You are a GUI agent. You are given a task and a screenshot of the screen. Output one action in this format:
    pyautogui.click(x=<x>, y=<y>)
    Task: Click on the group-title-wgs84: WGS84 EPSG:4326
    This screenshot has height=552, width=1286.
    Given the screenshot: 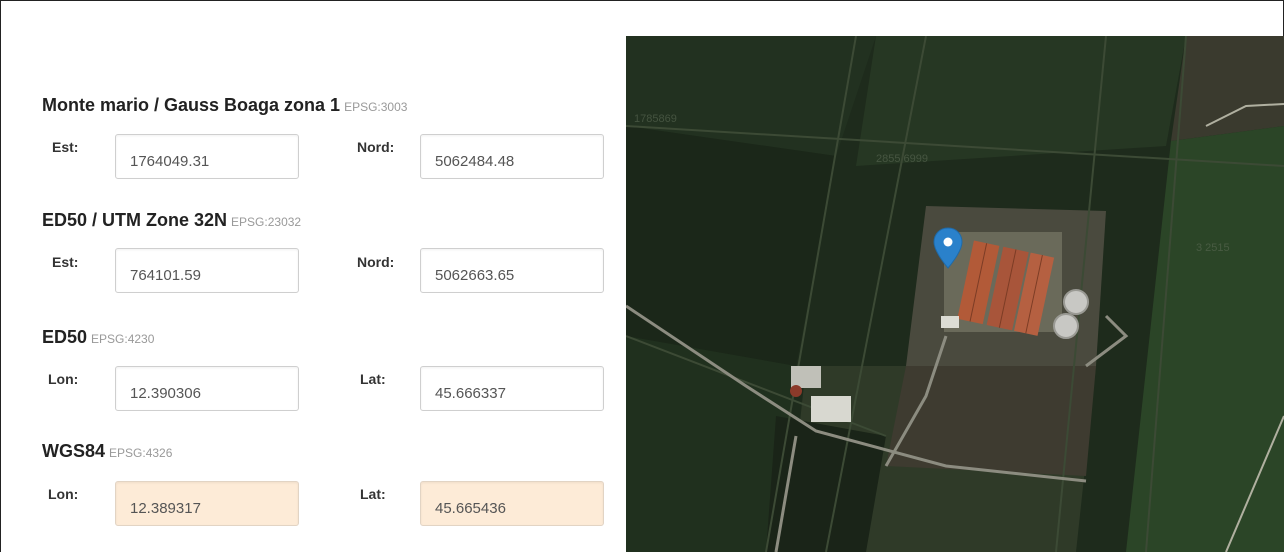 What is the action you would take?
    pyautogui.click(x=107, y=451)
    